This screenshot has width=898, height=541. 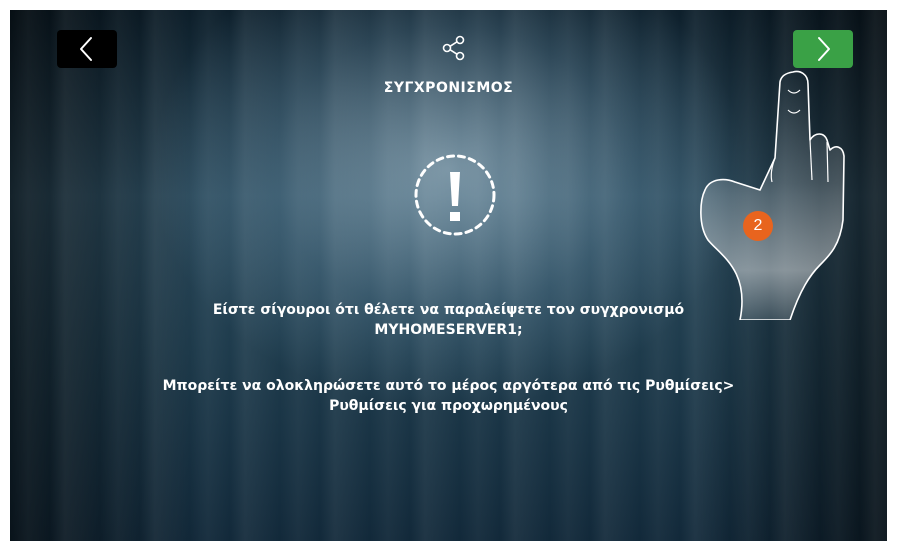 What do you see at coordinates (455, 195) in the screenshot?
I see `exclamation-icon` at bounding box center [455, 195].